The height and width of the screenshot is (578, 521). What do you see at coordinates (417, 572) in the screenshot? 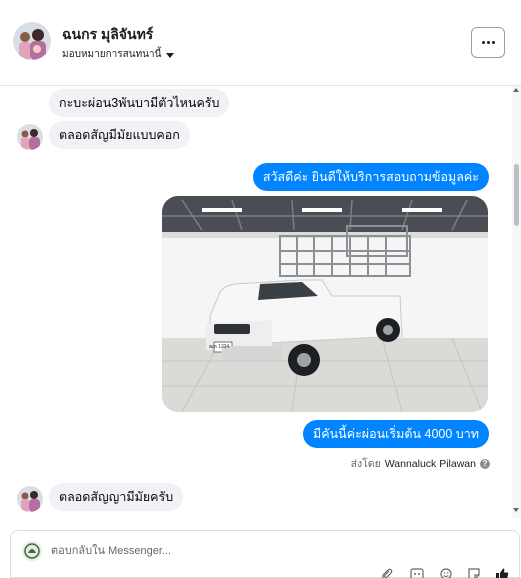
I see `gif-icon` at bounding box center [417, 572].